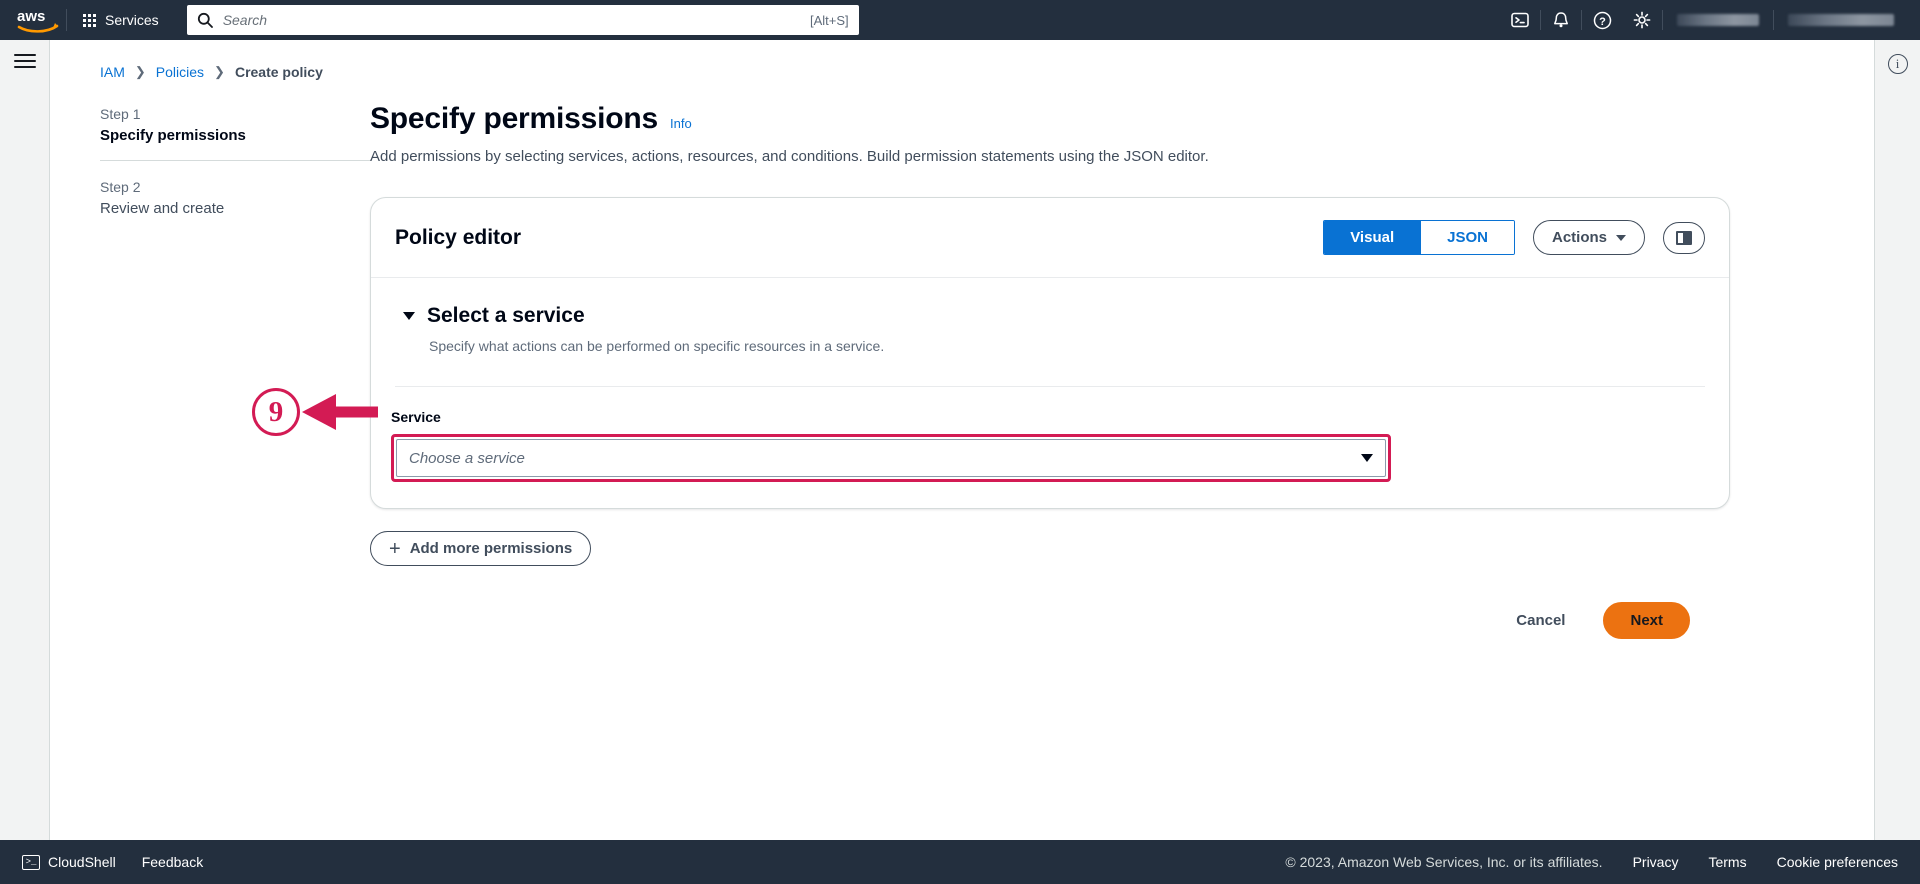  I want to click on breadcrumb-item-policies: Policies, so click(180, 72).